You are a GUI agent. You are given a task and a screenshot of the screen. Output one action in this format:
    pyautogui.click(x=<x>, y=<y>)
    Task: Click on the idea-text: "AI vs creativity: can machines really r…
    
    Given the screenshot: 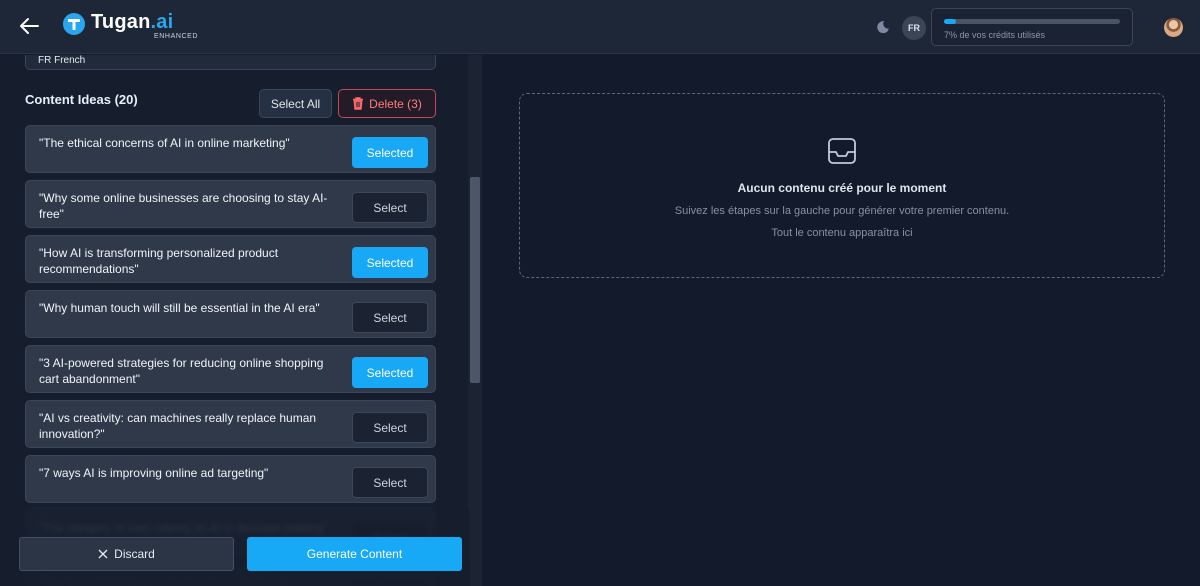 What is the action you would take?
    pyautogui.click(x=178, y=426)
    